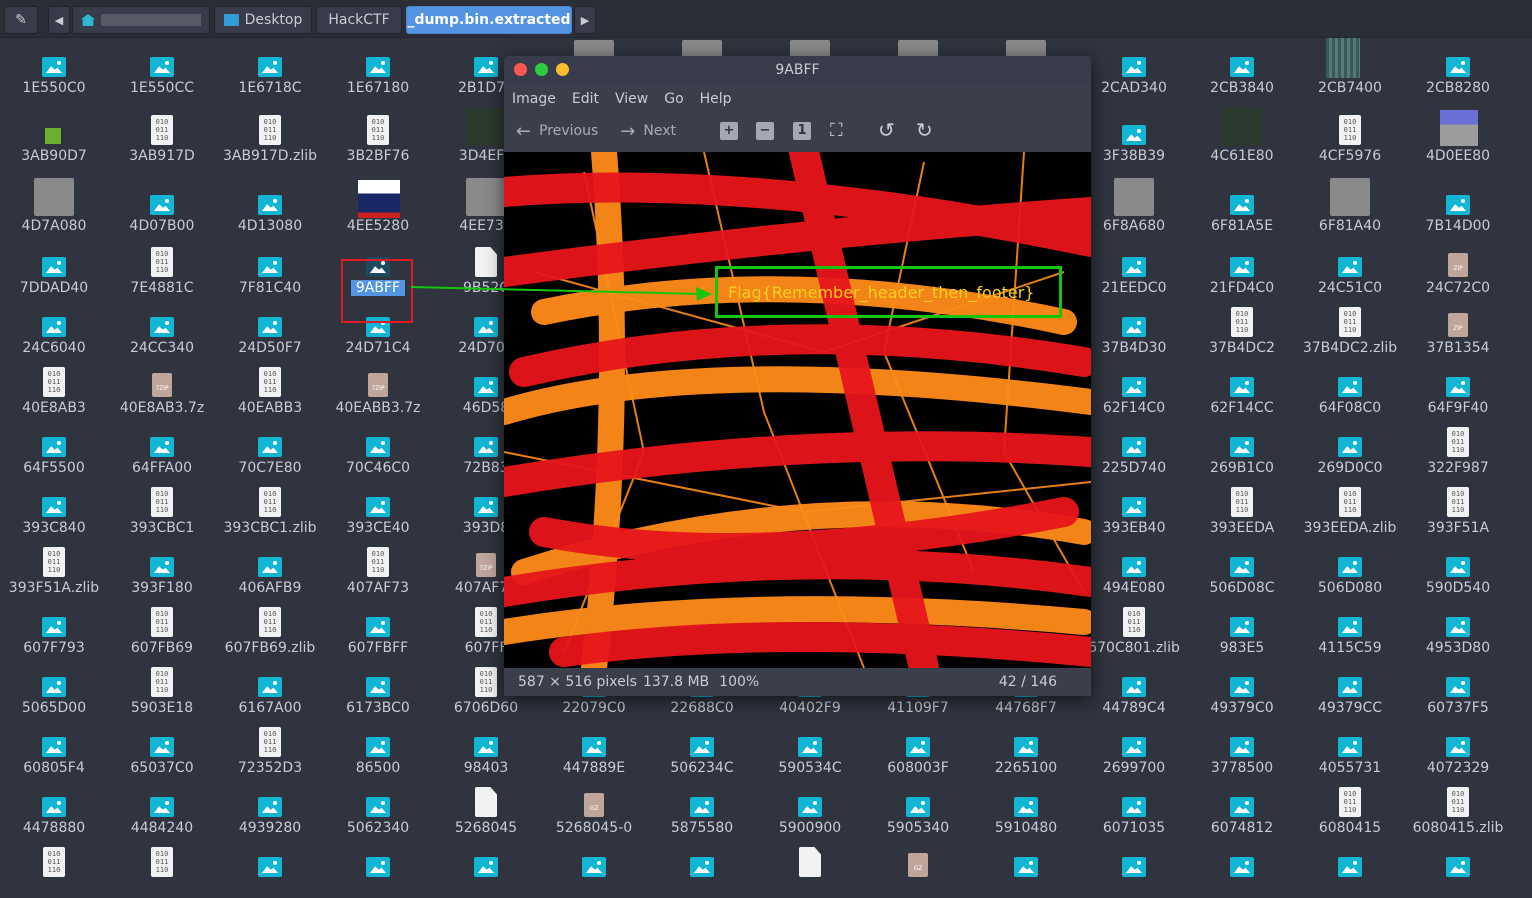 This screenshot has width=1532, height=898. What do you see at coordinates (1242, 812) in the screenshot?
I see `file-item: 6074812` at bounding box center [1242, 812].